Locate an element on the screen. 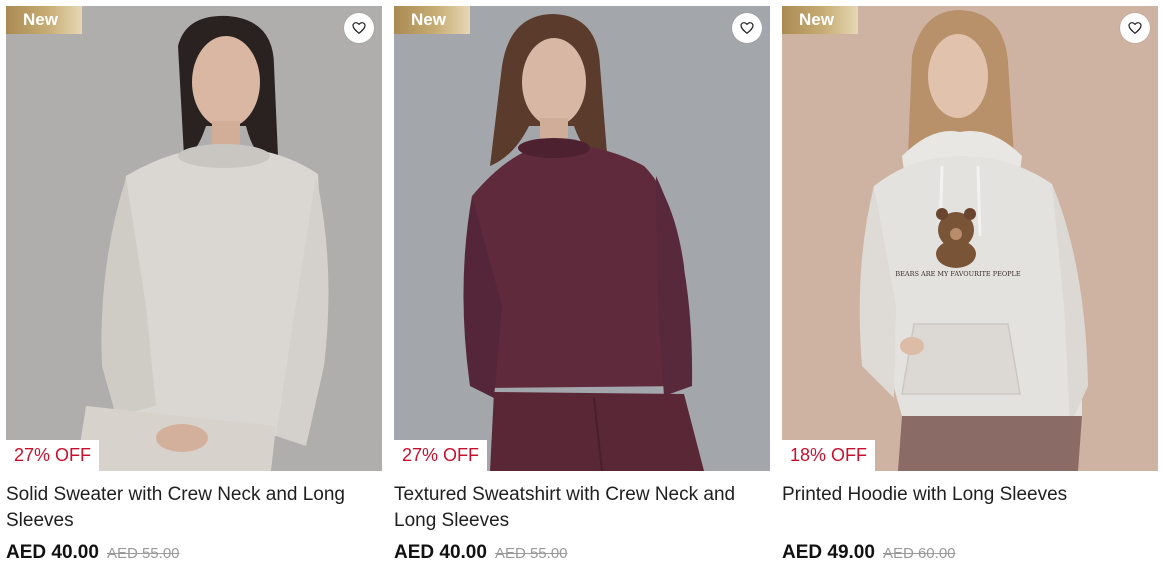  hoodie-print-text: BEARS ARE MY FAVOURITE PEOPLE is located at coordinates (957, 274).